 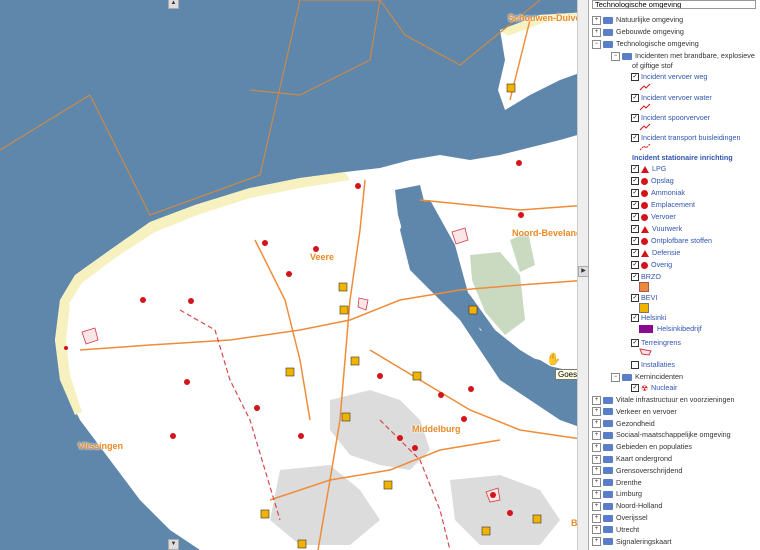 I want to click on layer-incident-weg: ✓ Incident vervoer weg, so click(x=669, y=76).